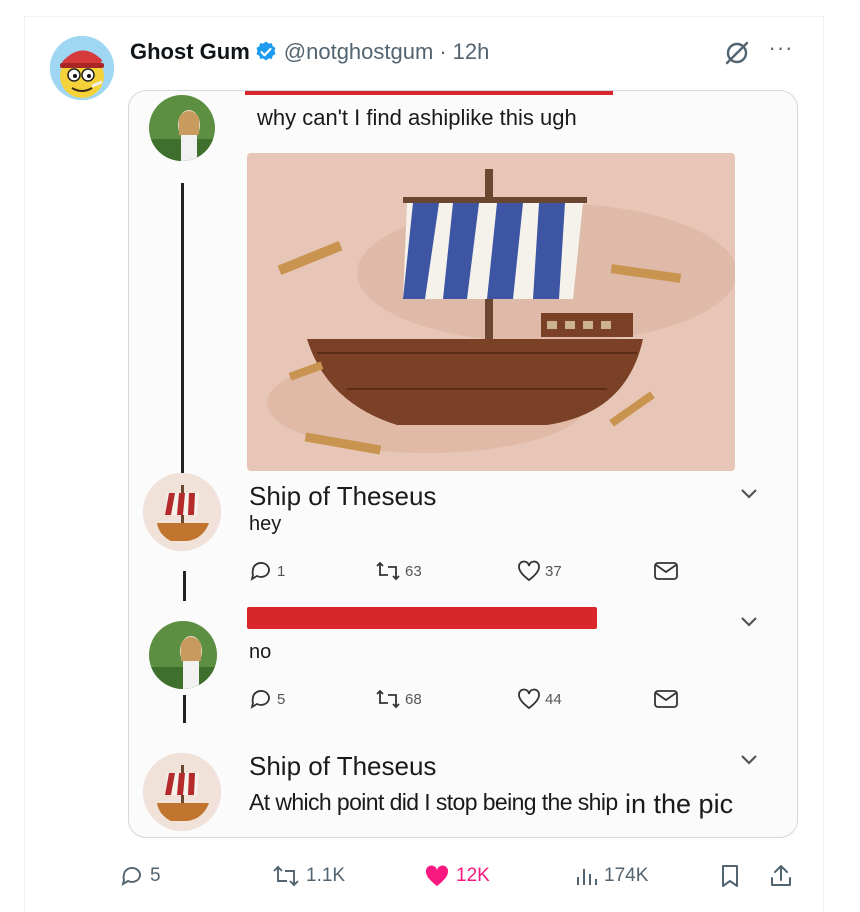 The width and height of the screenshot is (860, 912). I want to click on retweet-count: 1.1K, so click(326, 875).